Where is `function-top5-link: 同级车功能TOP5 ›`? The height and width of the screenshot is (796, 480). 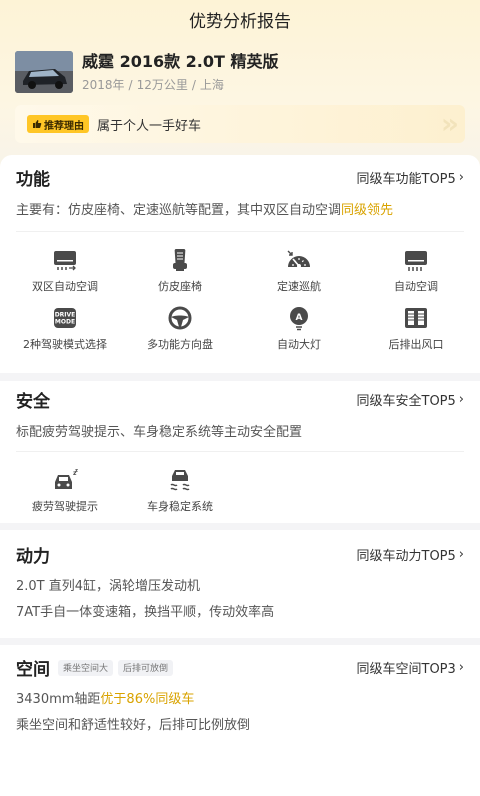 function-top5-link: 同级车功能TOP5 › is located at coordinates (411, 177).